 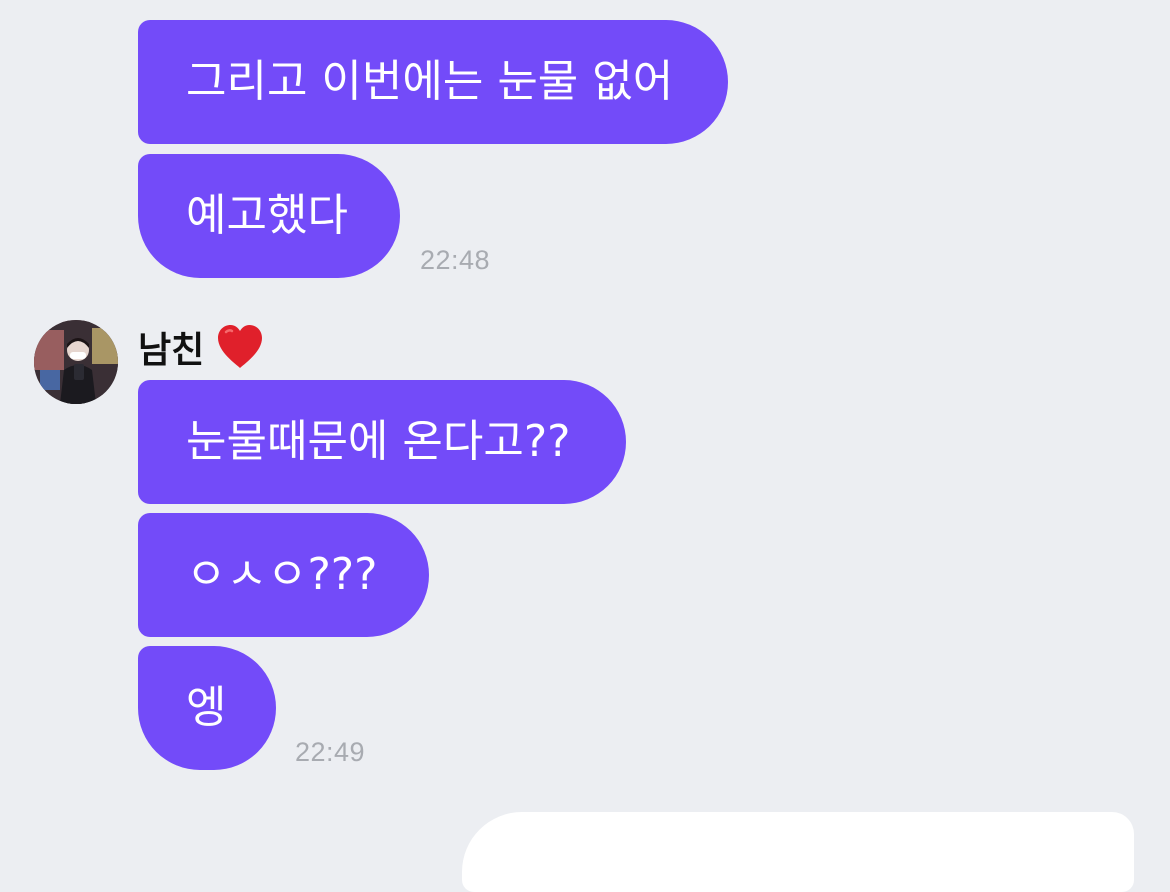 What do you see at coordinates (798, 852) in the screenshot?
I see `outgoing-message-bubble` at bounding box center [798, 852].